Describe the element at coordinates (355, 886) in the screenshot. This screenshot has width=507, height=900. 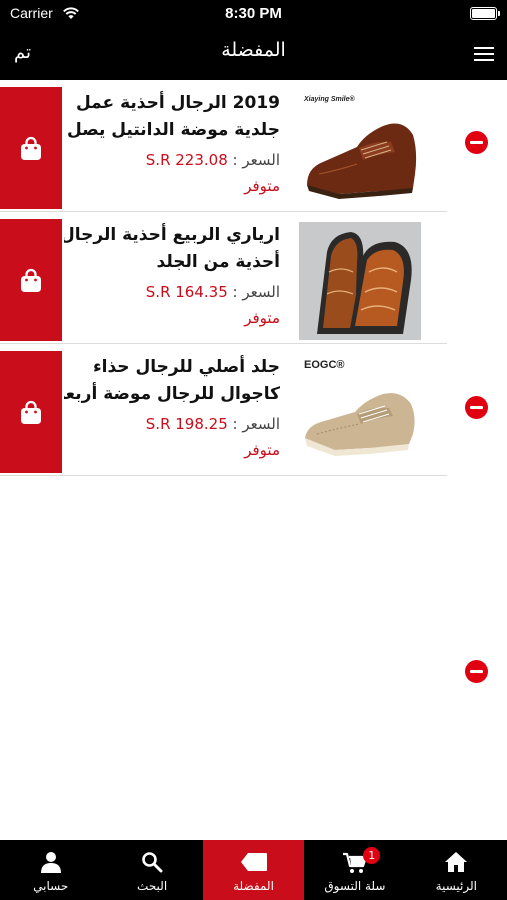
I see `tab-label: سلة التسوق` at that location.